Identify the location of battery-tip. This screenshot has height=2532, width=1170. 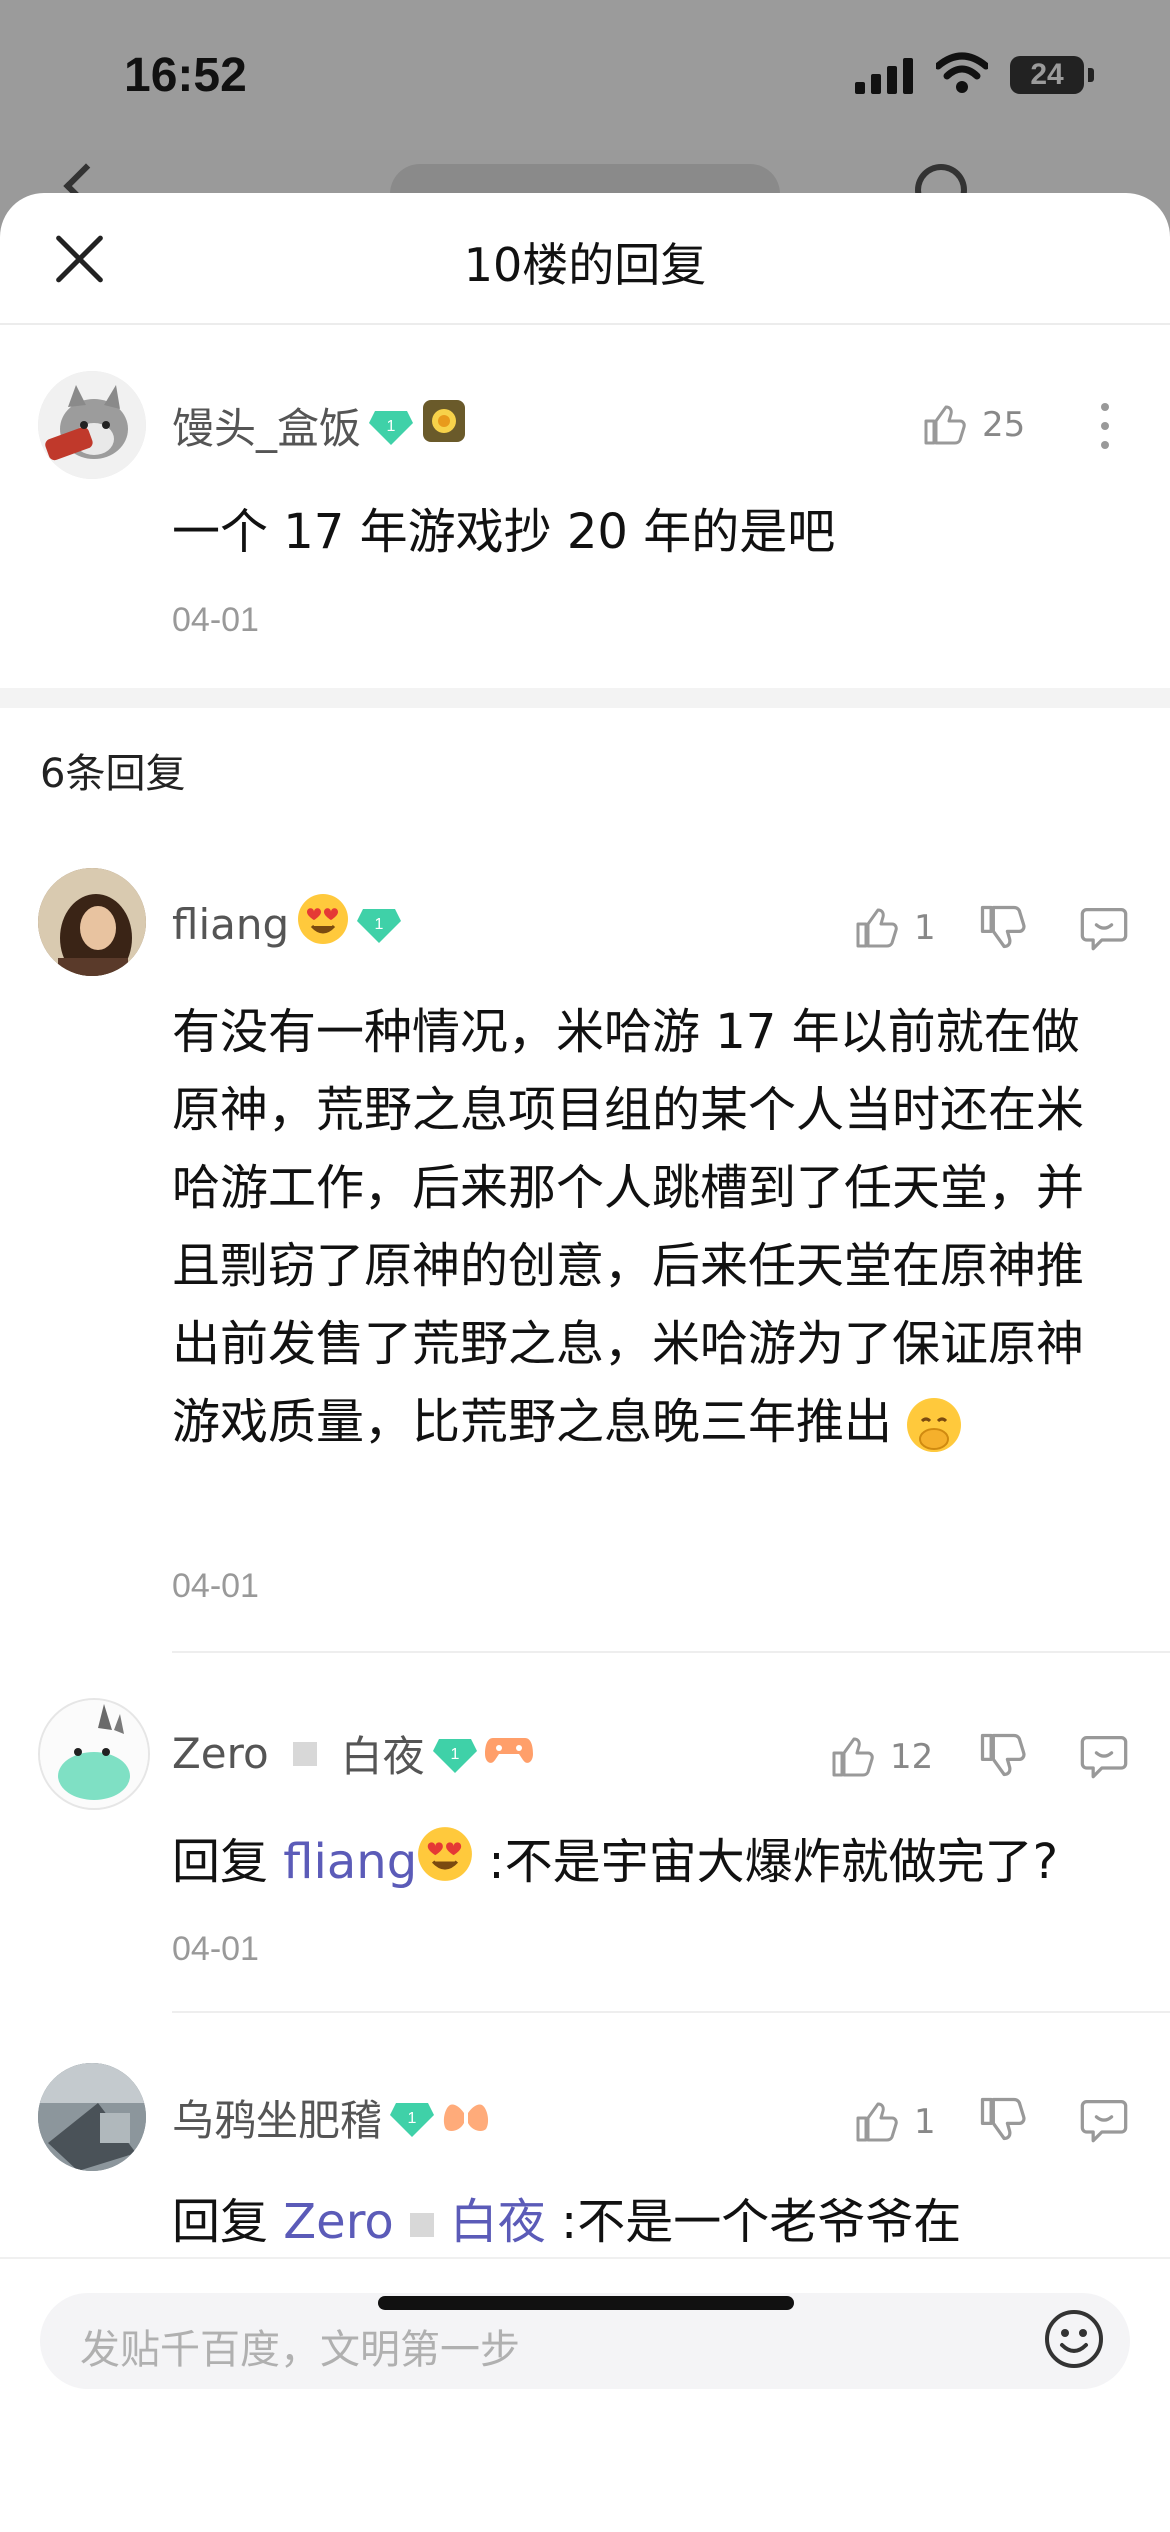
(1091, 75).